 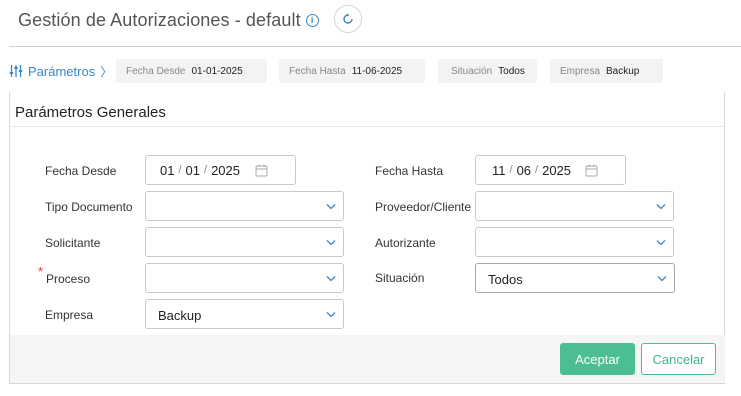 I want to click on filter-chip-value: Backup, so click(x=623, y=71).